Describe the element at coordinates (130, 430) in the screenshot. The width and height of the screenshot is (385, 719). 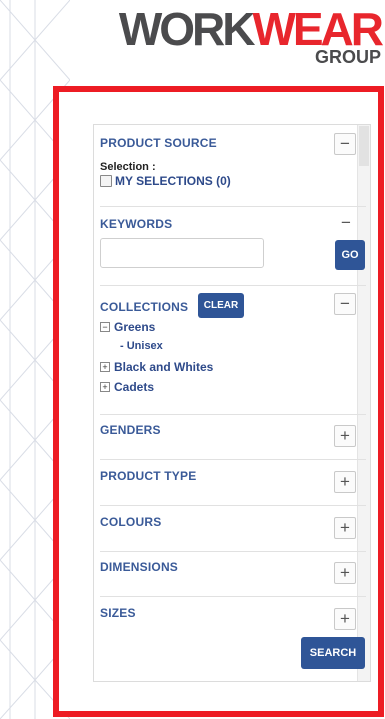
I see `genders-title: GENDERS` at that location.